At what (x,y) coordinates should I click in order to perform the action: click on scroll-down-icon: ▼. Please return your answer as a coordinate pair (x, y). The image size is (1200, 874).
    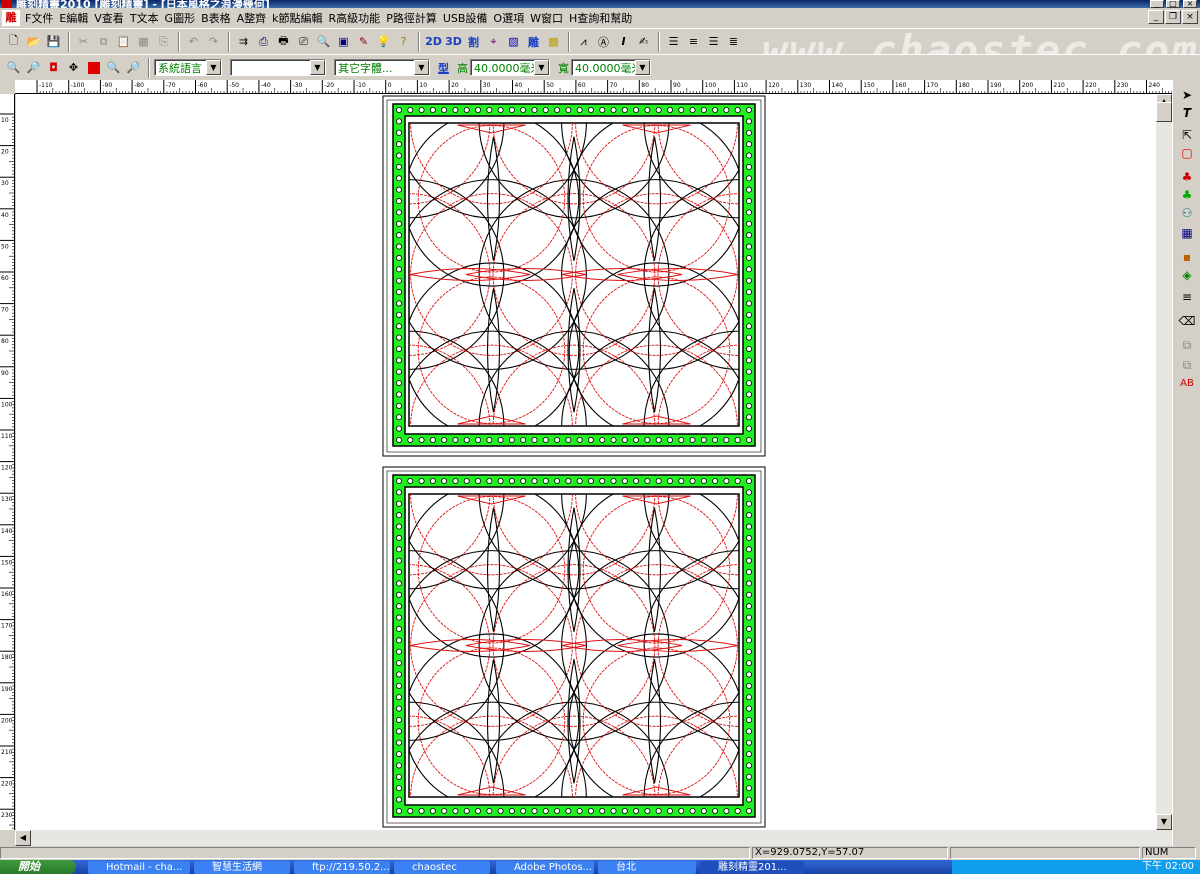
    Looking at the image, I should click on (1164, 822).